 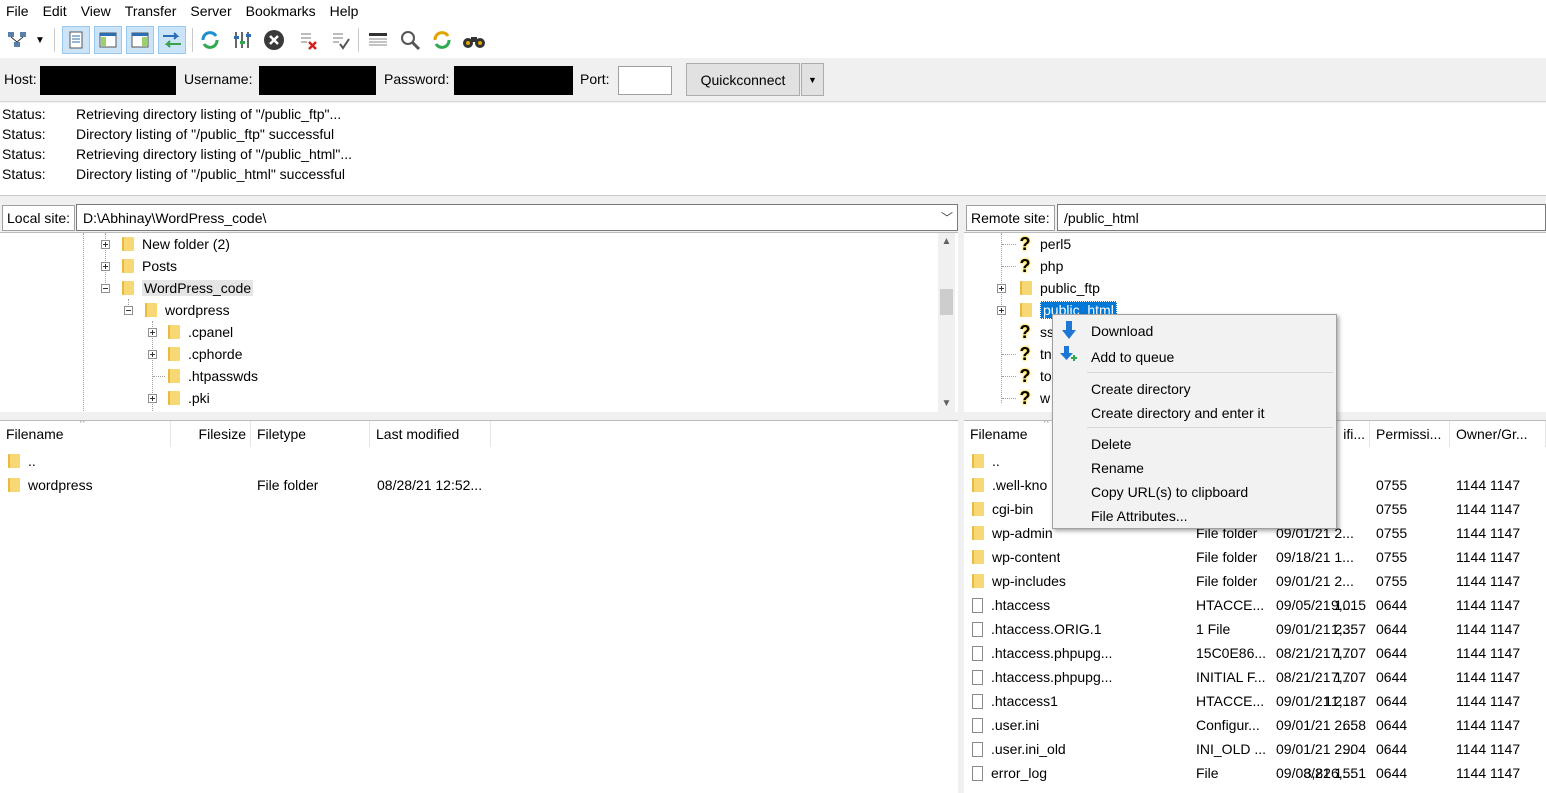 What do you see at coordinates (85, 434) in the screenshot?
I see `column-header-filename: Filename ^` at bounding box center [85, 434].